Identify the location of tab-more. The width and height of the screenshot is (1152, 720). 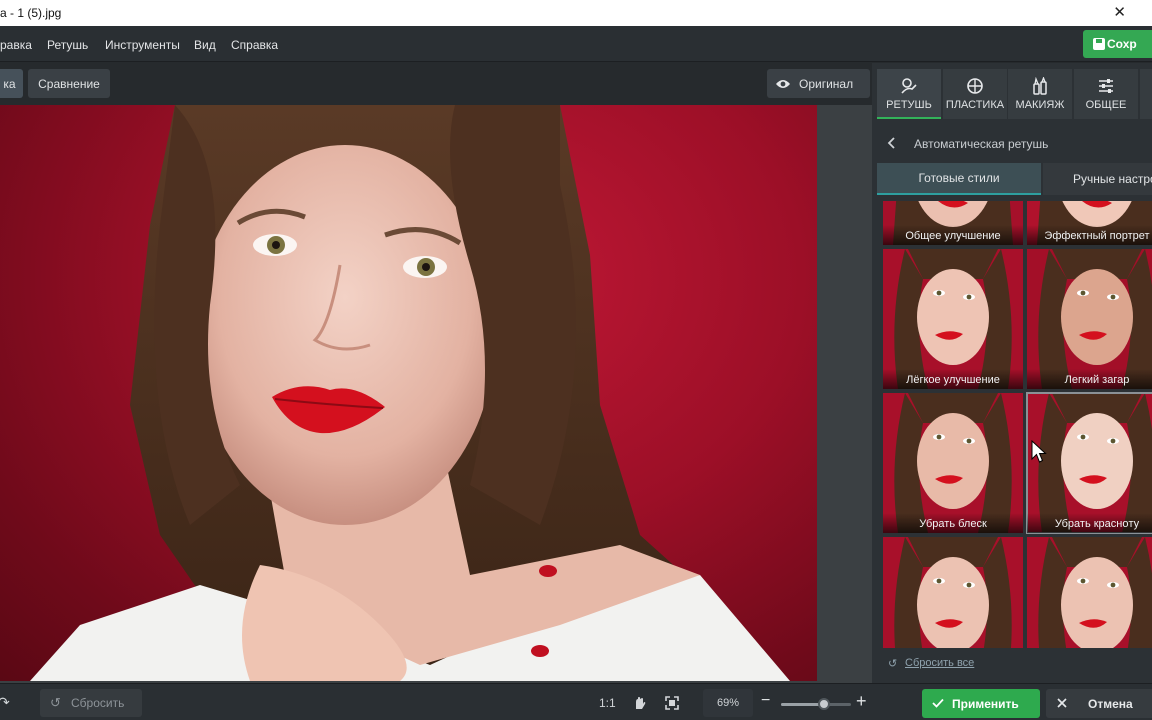
(1146, 94).